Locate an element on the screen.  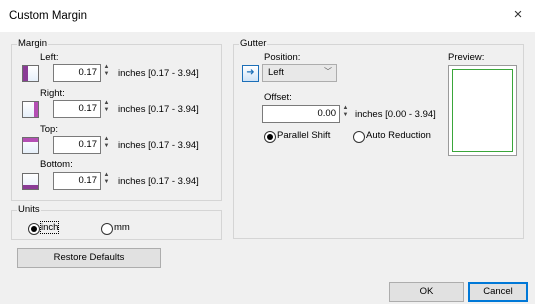
preview-label: Preview: is located at coordinates (466, 57).